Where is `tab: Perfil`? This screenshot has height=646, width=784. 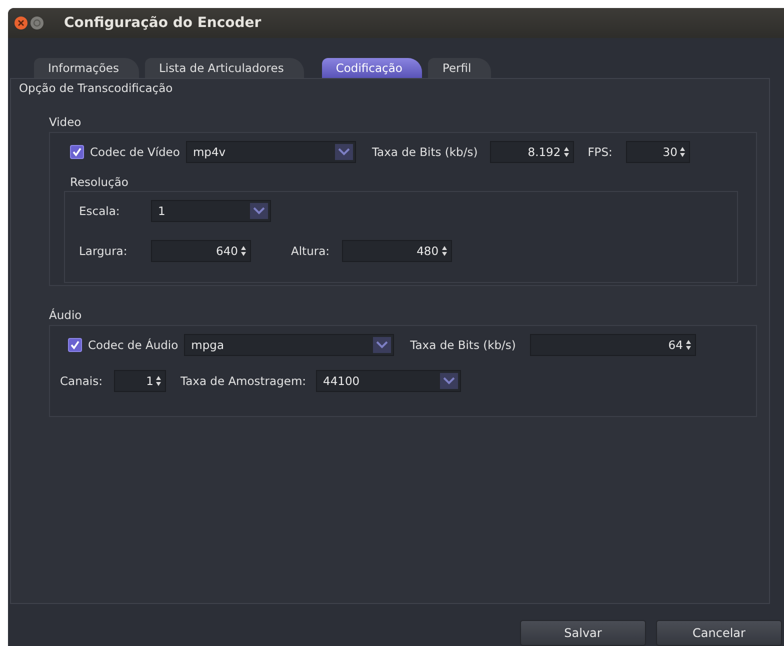
tab: Perfil is located at coordinates (460, 68).